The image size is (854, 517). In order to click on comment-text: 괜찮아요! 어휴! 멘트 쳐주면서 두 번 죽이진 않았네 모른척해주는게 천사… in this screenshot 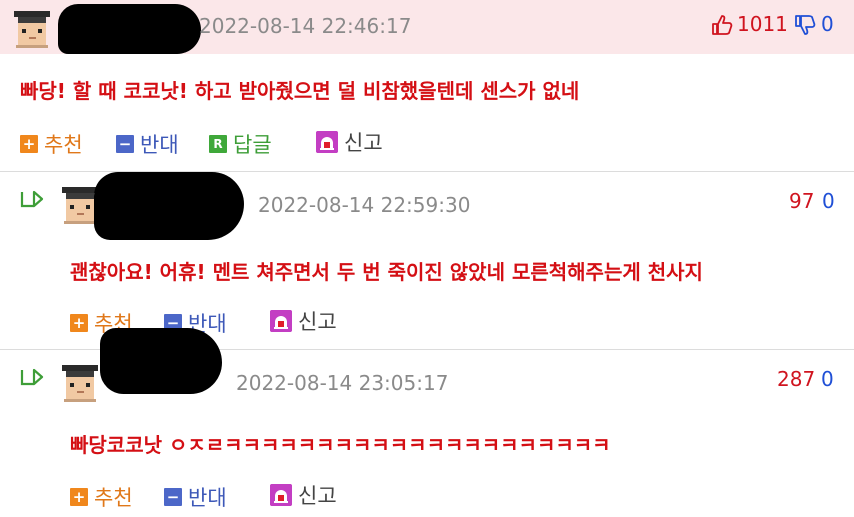, I will do `click(386, 272)`.